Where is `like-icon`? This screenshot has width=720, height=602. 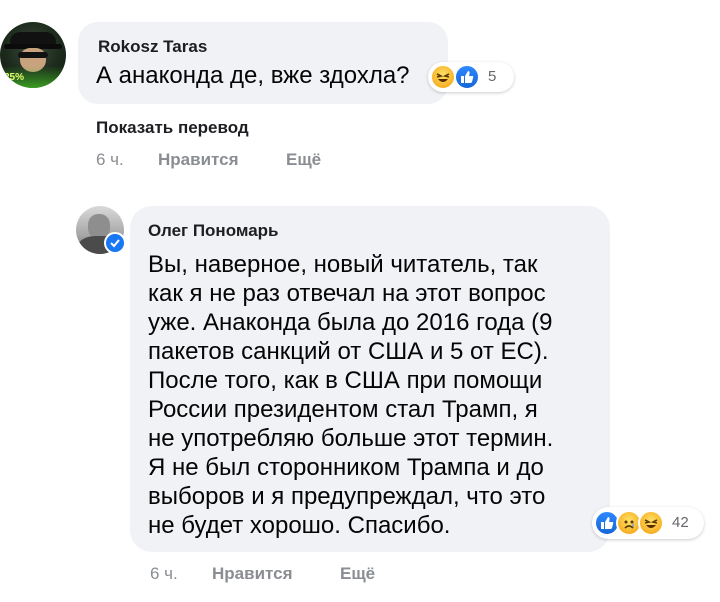 like-icon is located at coordinates (467, 77).